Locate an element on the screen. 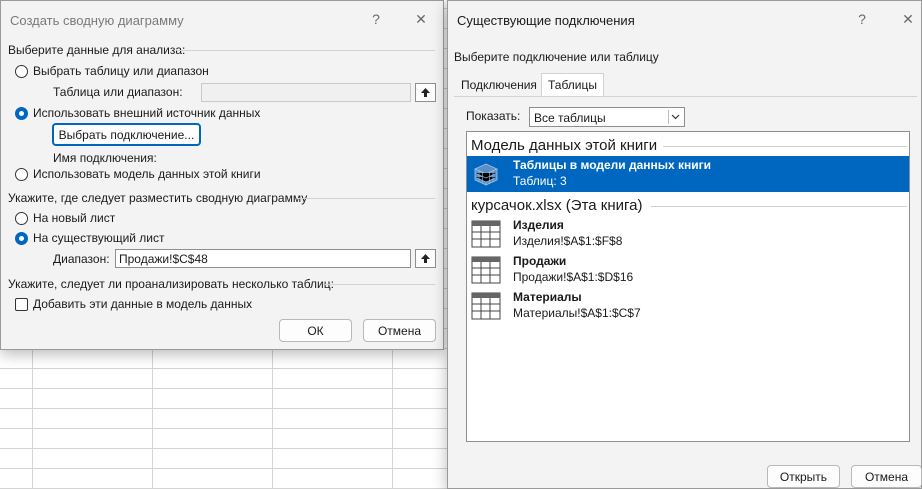 The image size is (922, 489). item-detail: Изделия!$A$1:$F$8 is located at coordinates (568, 241).